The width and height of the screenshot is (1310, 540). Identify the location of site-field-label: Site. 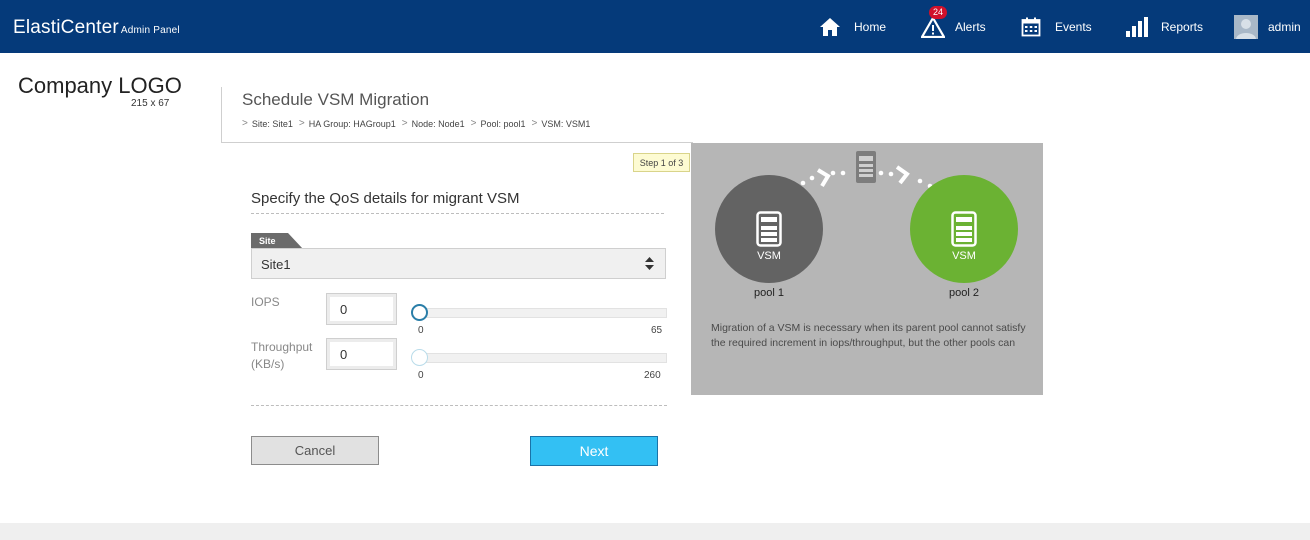
(267, 241).